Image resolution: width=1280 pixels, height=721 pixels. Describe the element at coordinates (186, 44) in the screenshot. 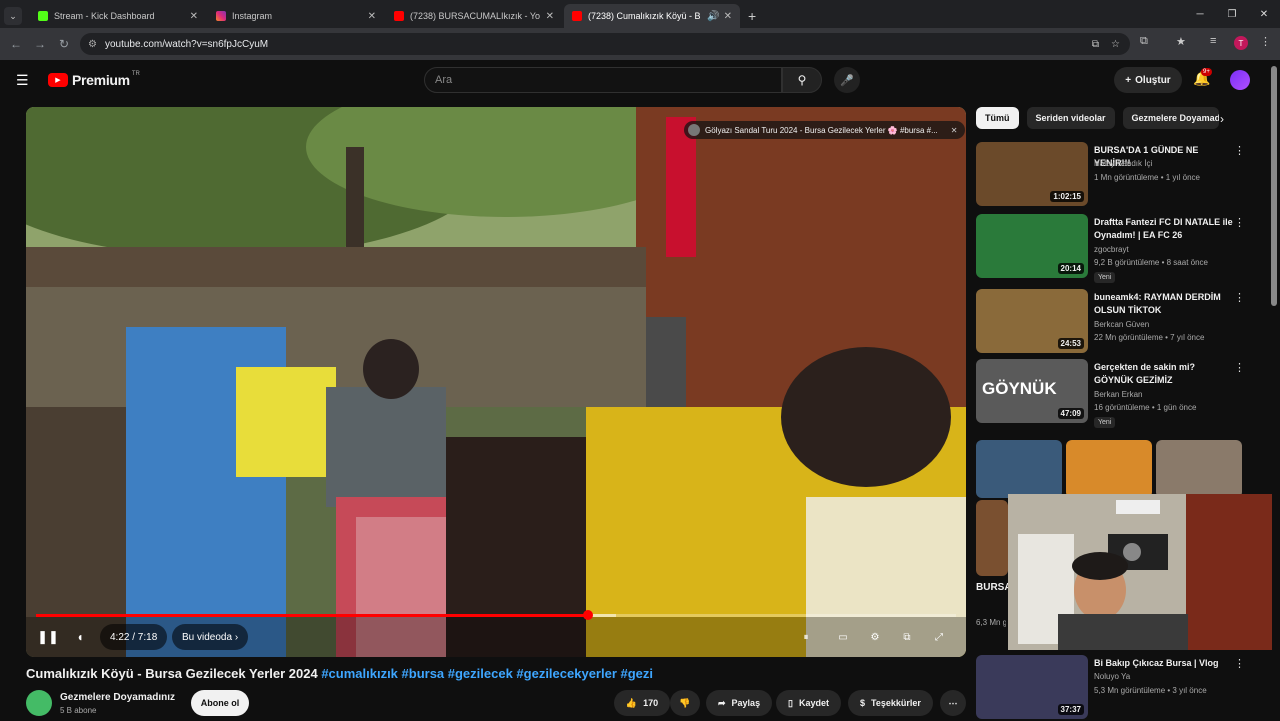

I see `url-text: youtube.com/watch?v=sn6fpJcCyuM` at that location.